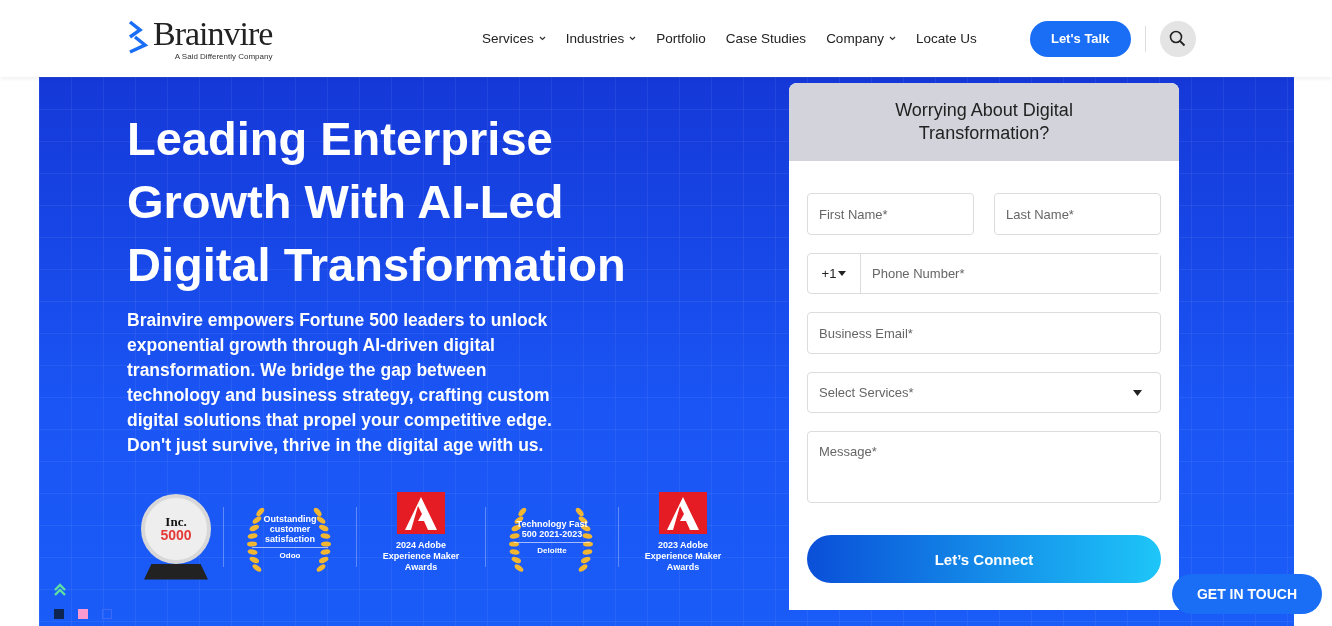 The width and height of the screenshot is (1332, 626). Describe the element at coordinates (139, 37) in the screenshot. I see `chevron-logo-icon` at that location.